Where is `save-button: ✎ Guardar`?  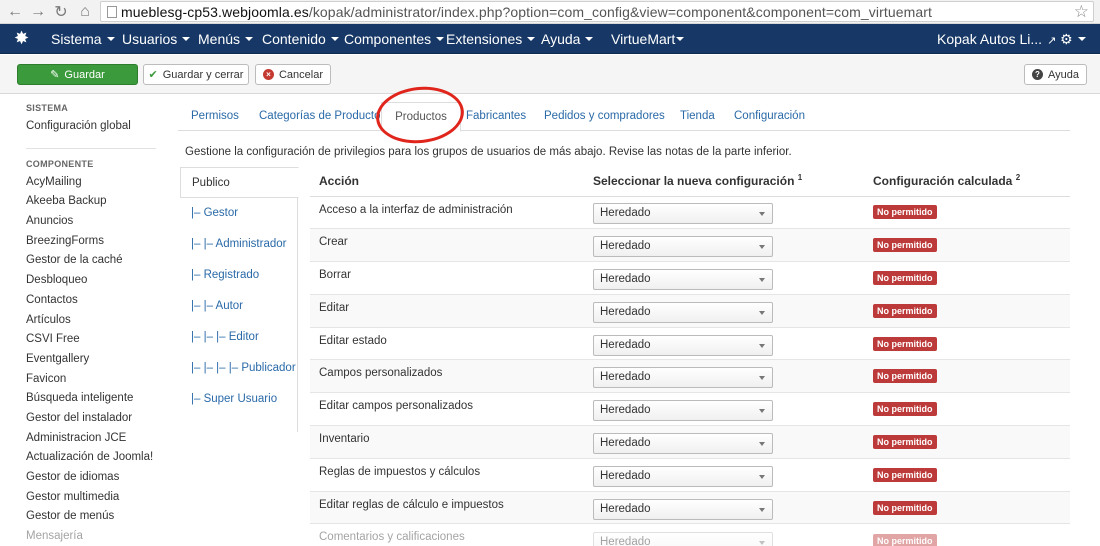
save-button: ✎ Guardar is located at coordinates (77, 74).